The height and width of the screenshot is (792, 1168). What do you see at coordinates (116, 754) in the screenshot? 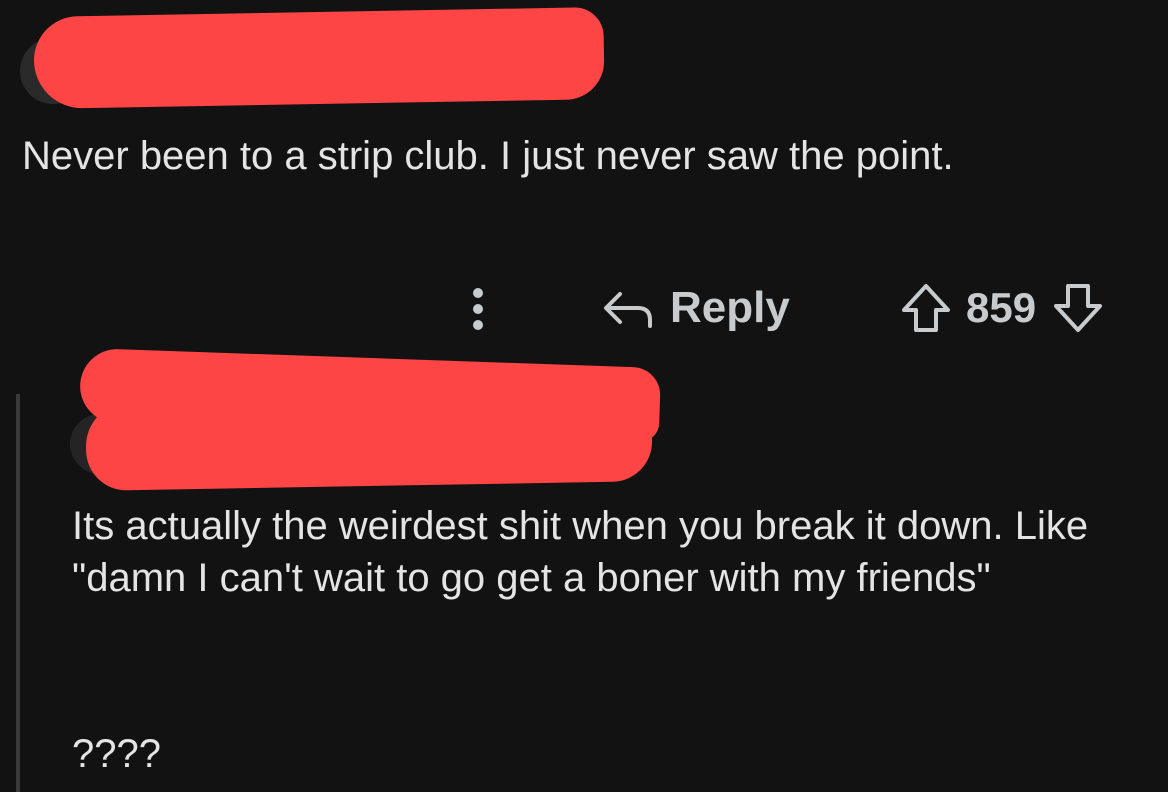
I see `comment-extra-line: ????` at bounding box center [116, 754].